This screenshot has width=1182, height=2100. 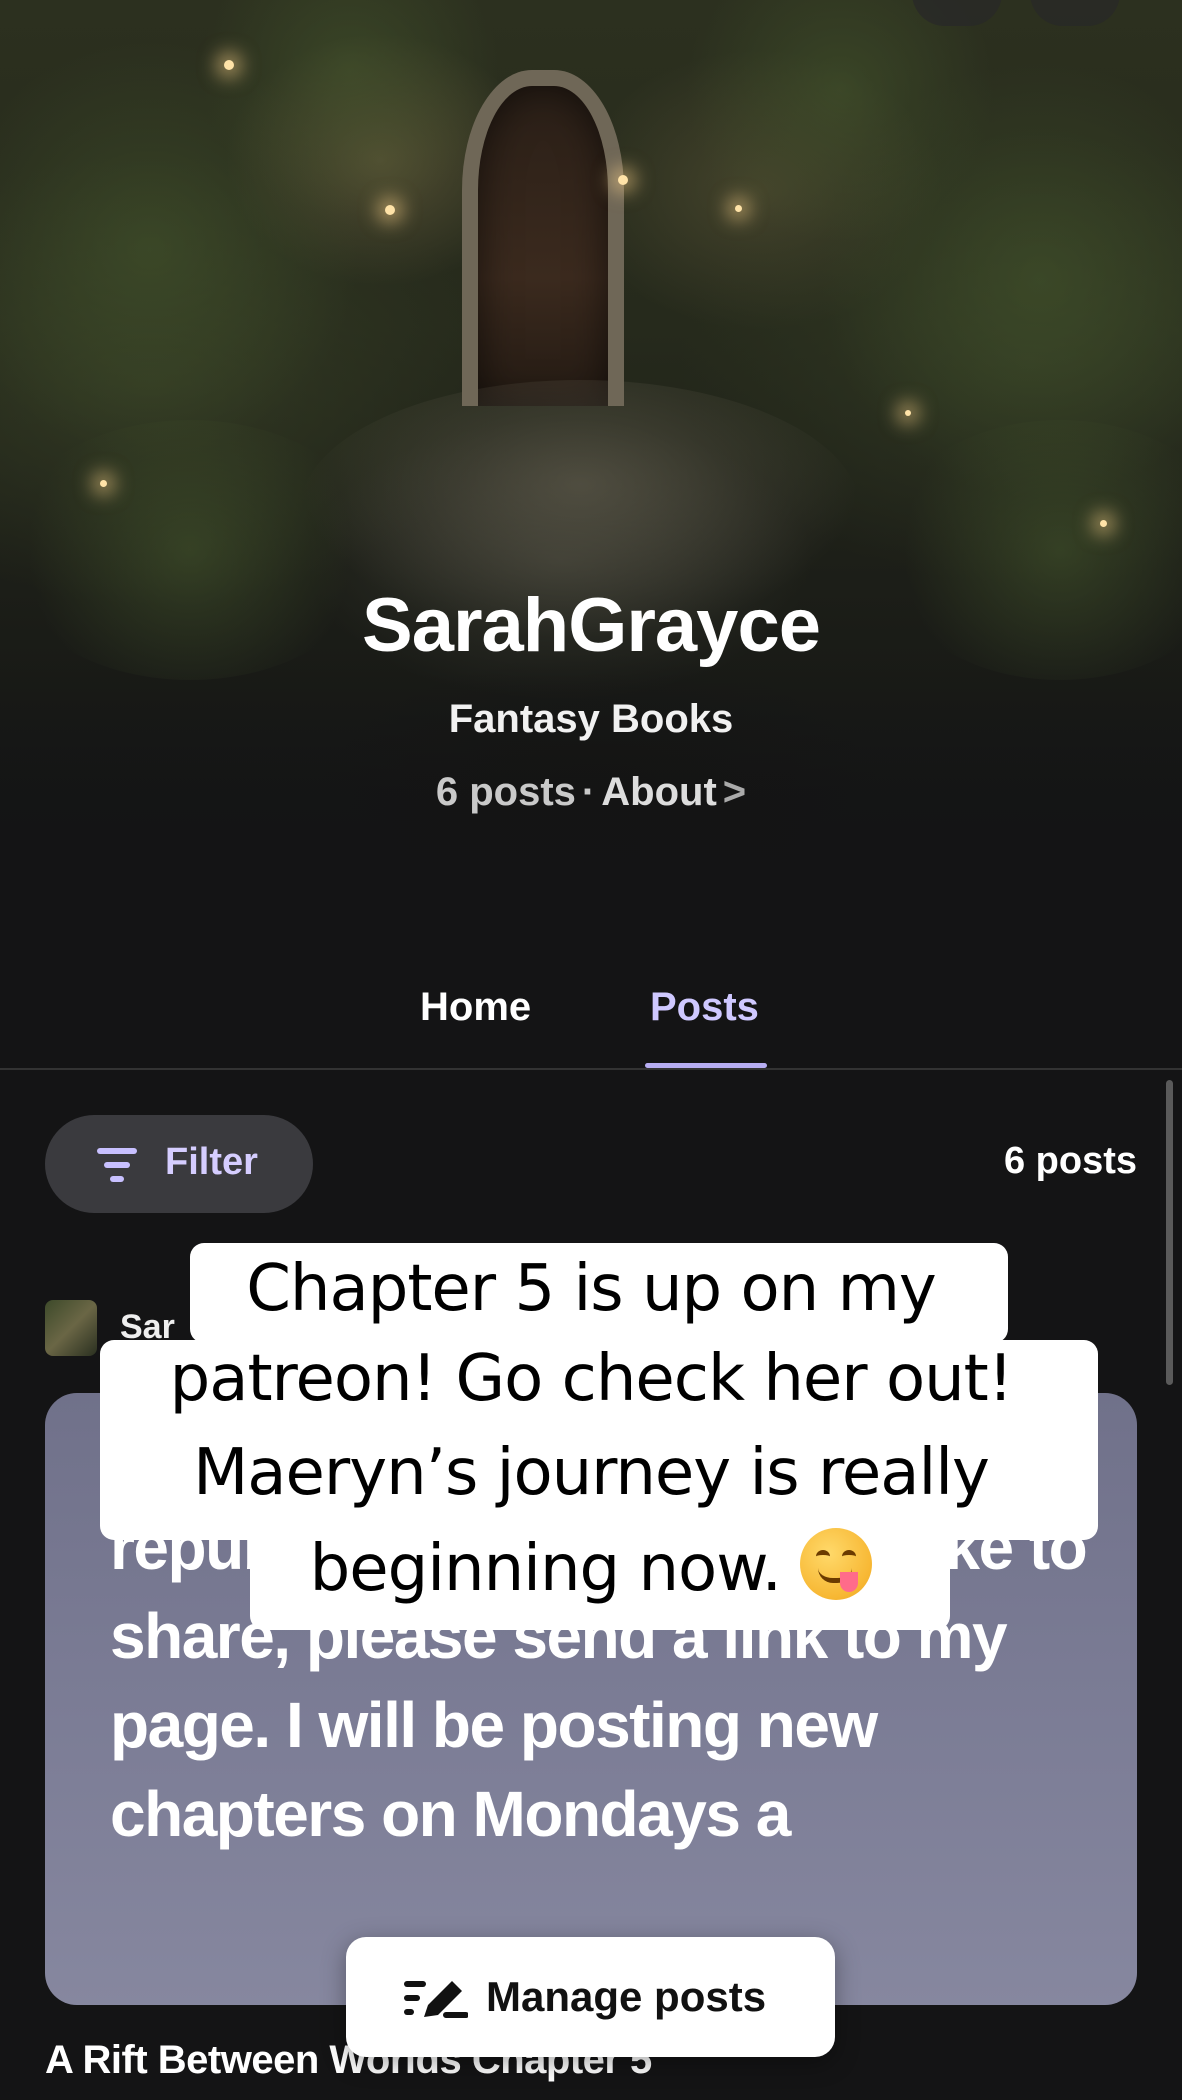 I want to click on caption-line-4: beginning now., so click(x=591, y=1567).